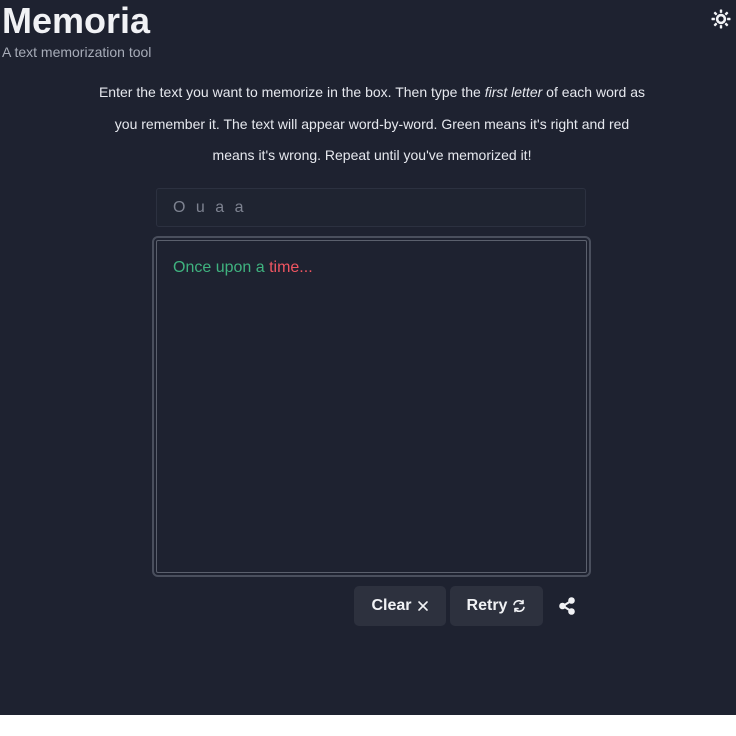 This screenshot has width=736, height=736. I want to click on instructions-emphasis: first letter, so click(513, 92).